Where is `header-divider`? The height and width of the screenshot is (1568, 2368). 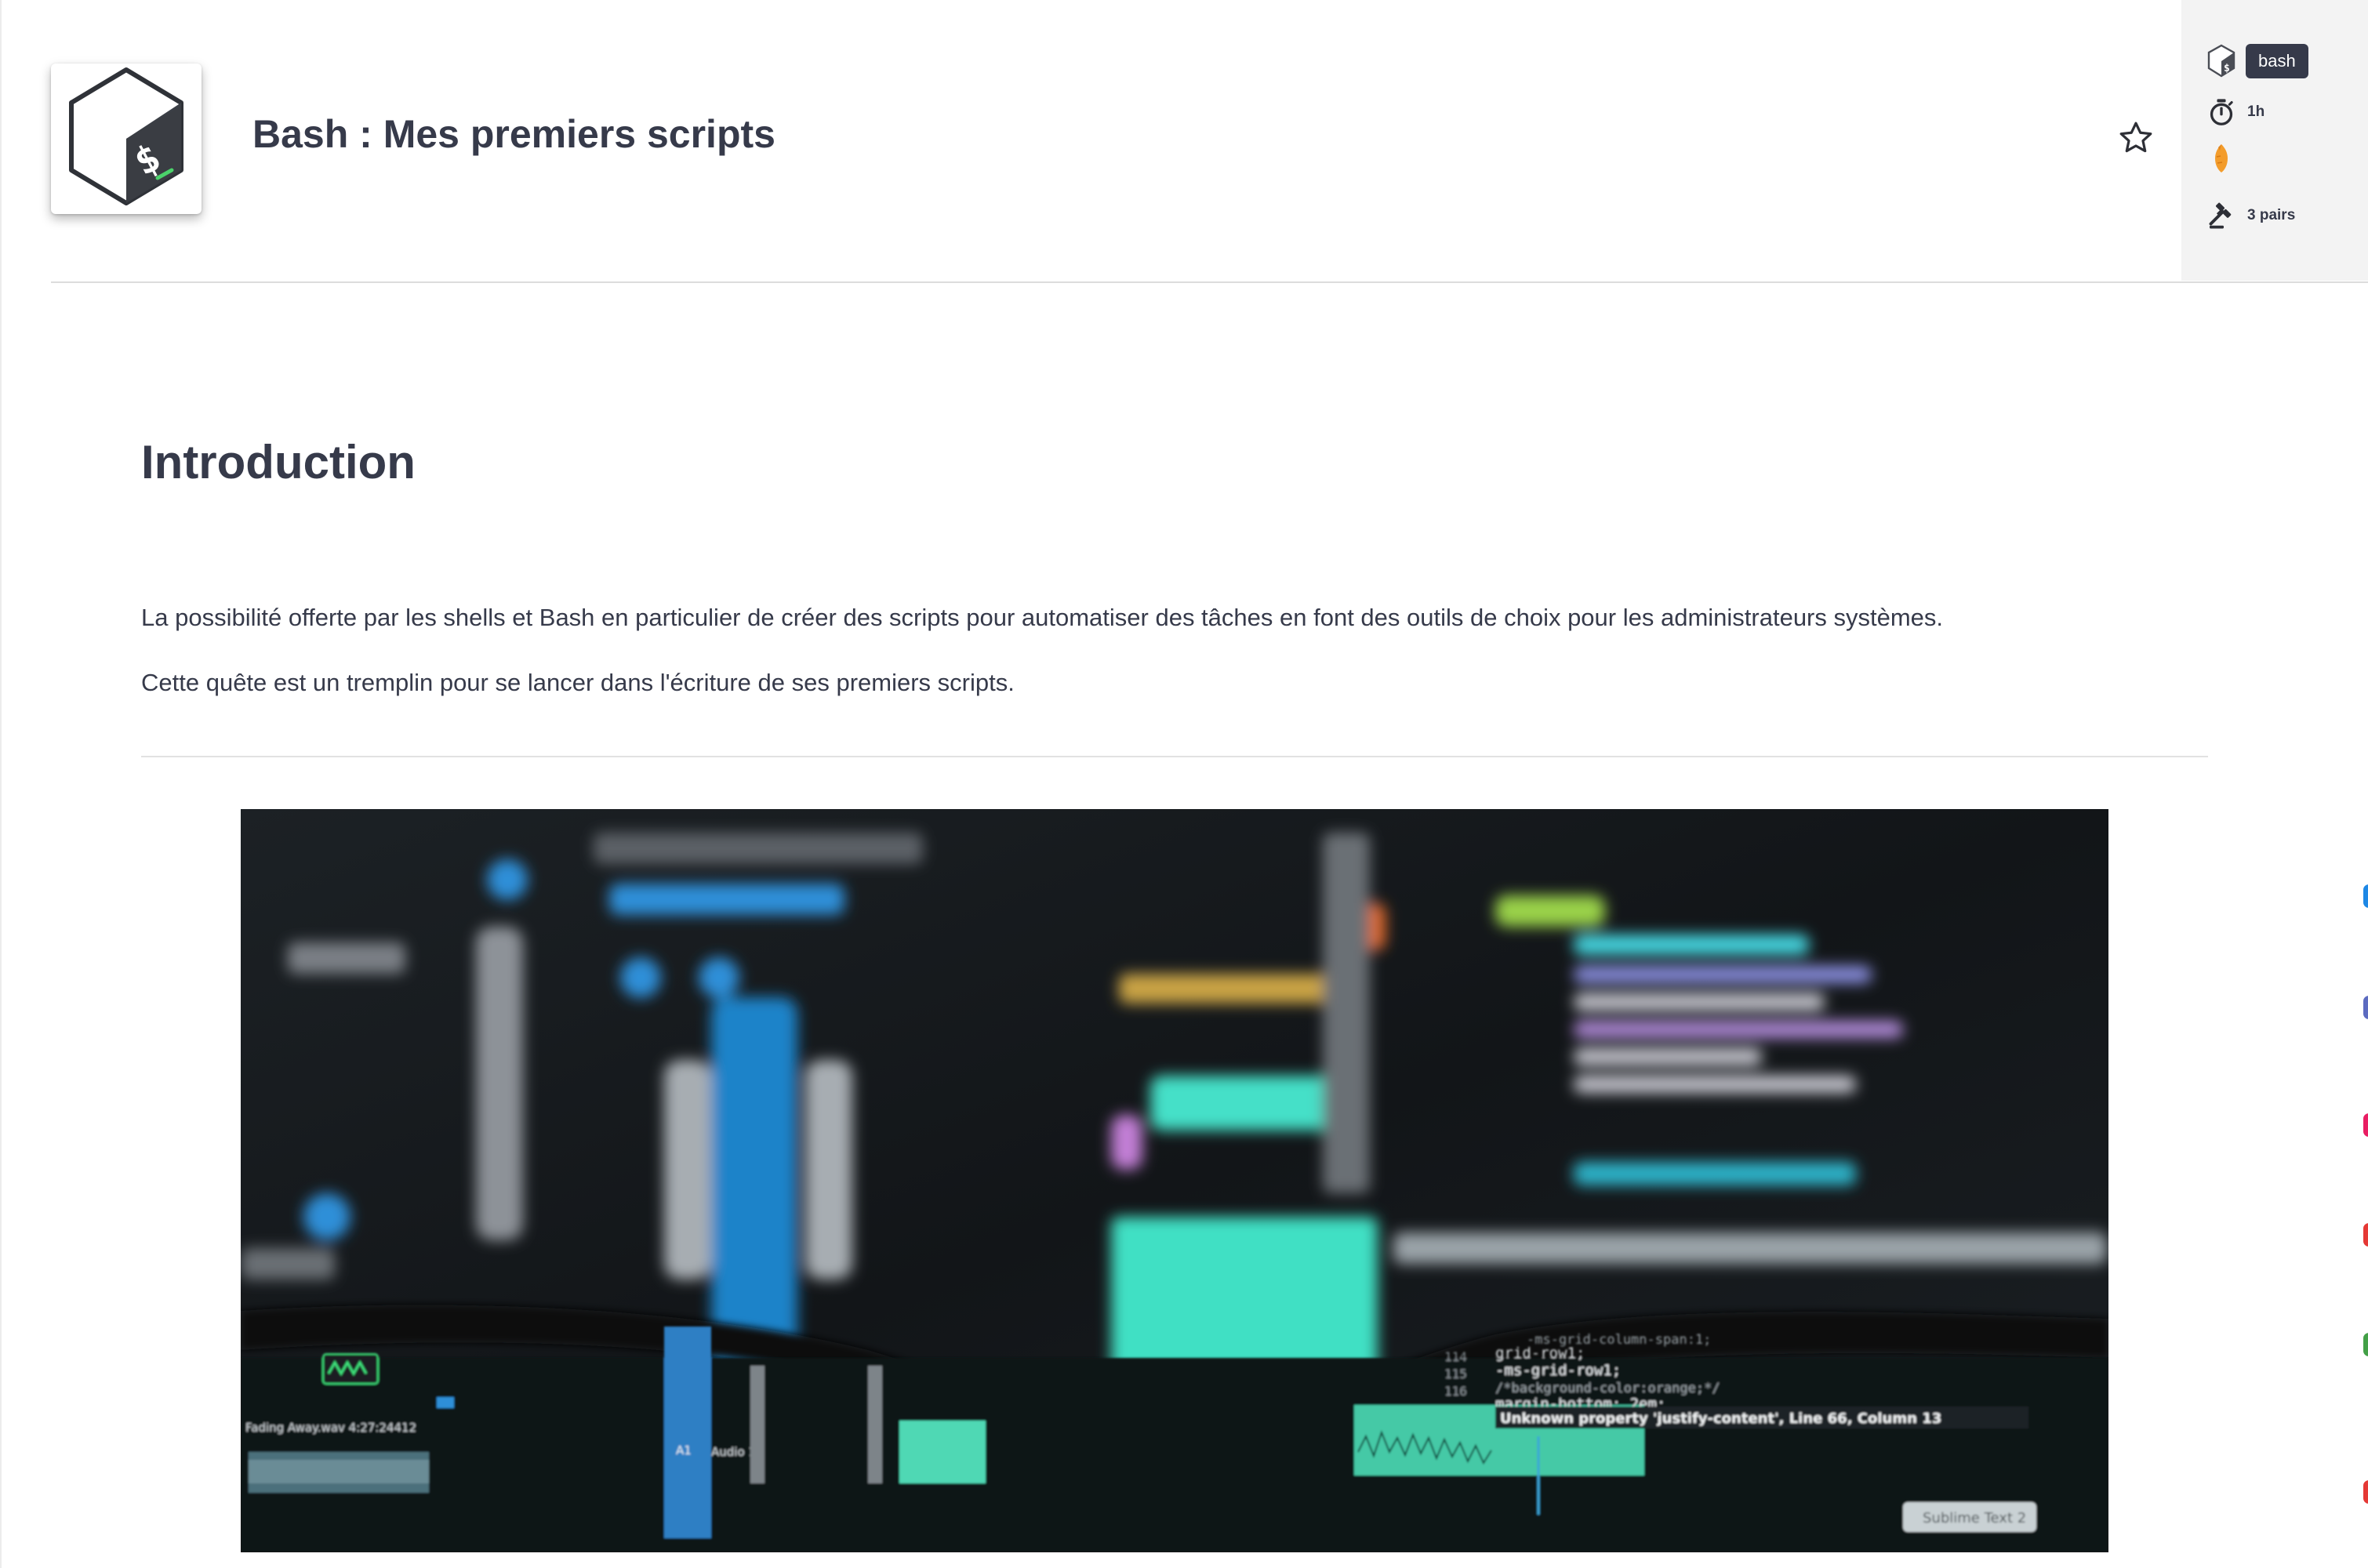
header-divider is located at coordinates (1209, 282).